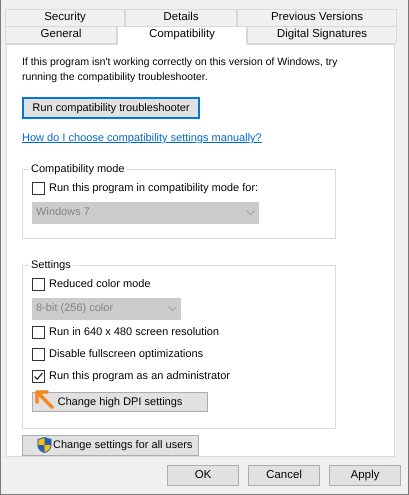 The image size is (409, 495). What do you see at coordinates (317, 18) in the screenshot?
I see `tab: Previous Versions` at bounding box center [317, 18].